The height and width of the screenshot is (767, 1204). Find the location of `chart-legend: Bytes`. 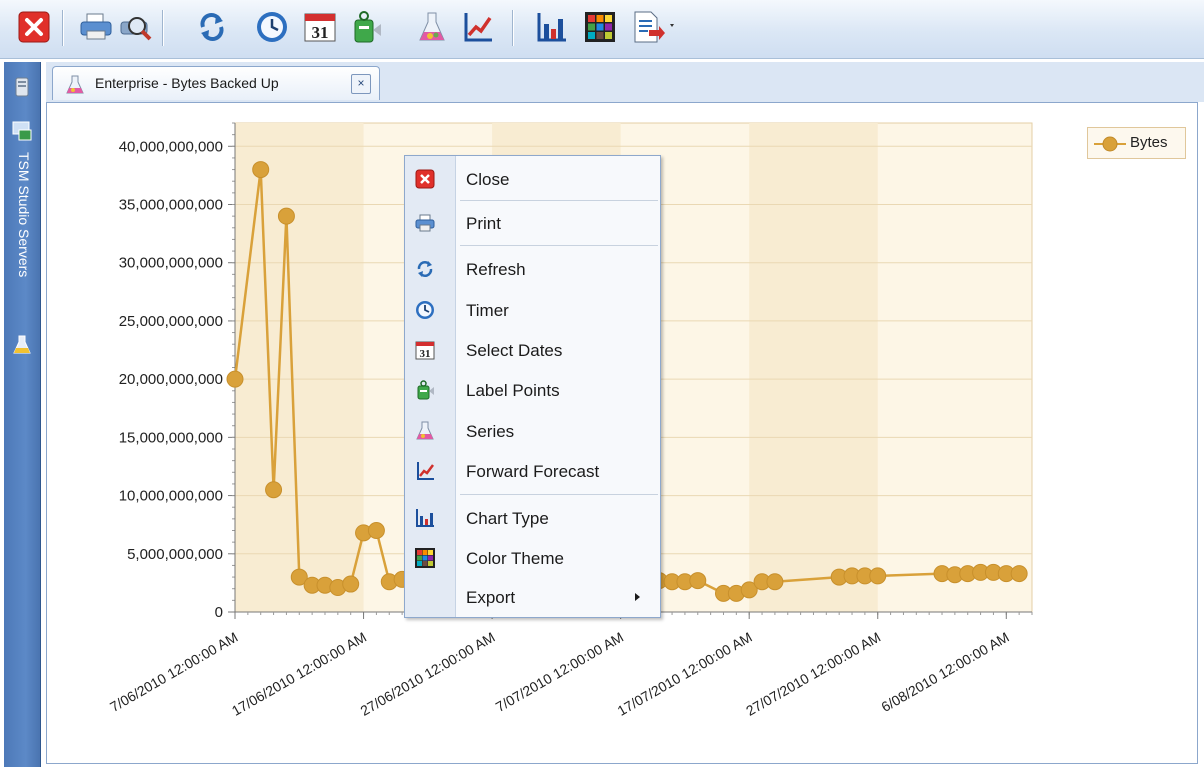

chart-legend: Bytes is located at coordinates (1136, 143).